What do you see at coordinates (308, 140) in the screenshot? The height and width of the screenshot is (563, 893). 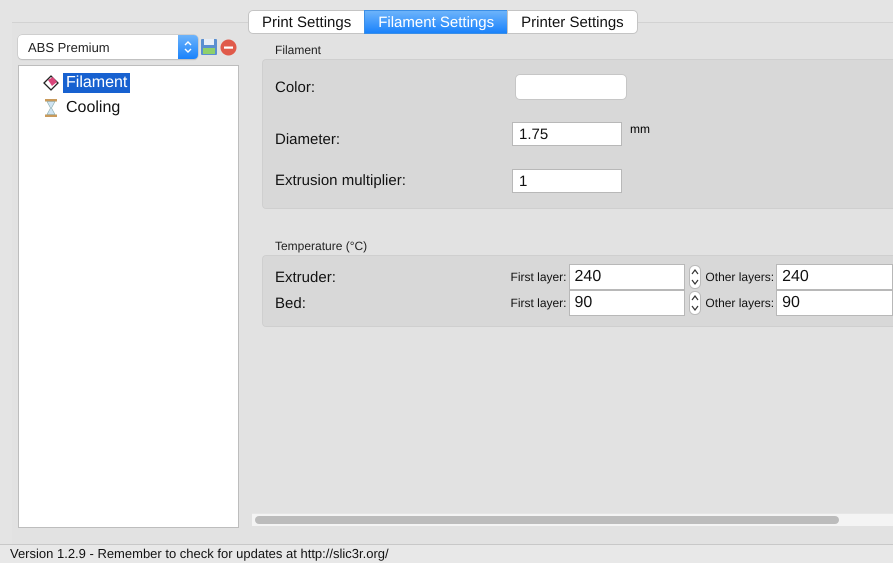 I see `field-label: Diameter:` at bounding box center [308, 140].